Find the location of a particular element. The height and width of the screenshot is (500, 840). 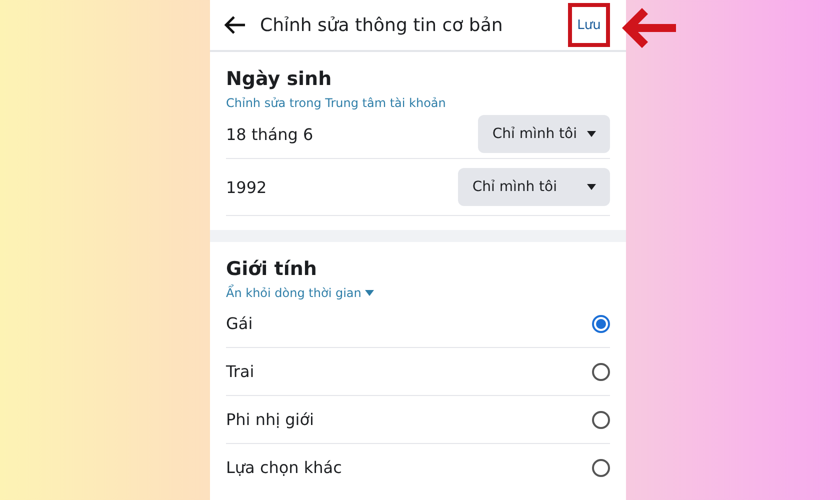

section-title: Ngày sinh is located at coordinates (279, 79).